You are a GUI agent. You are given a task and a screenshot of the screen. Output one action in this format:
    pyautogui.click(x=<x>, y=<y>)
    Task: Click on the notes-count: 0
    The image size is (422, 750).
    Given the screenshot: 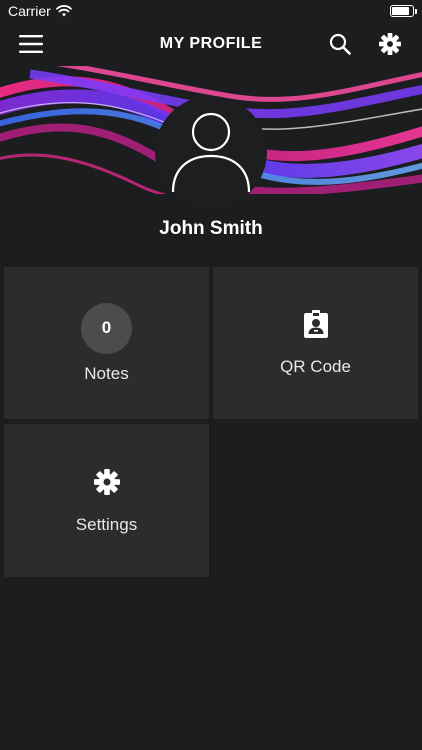 What is the action you would take?
    pyautogui.click(x=106, y=327)
    